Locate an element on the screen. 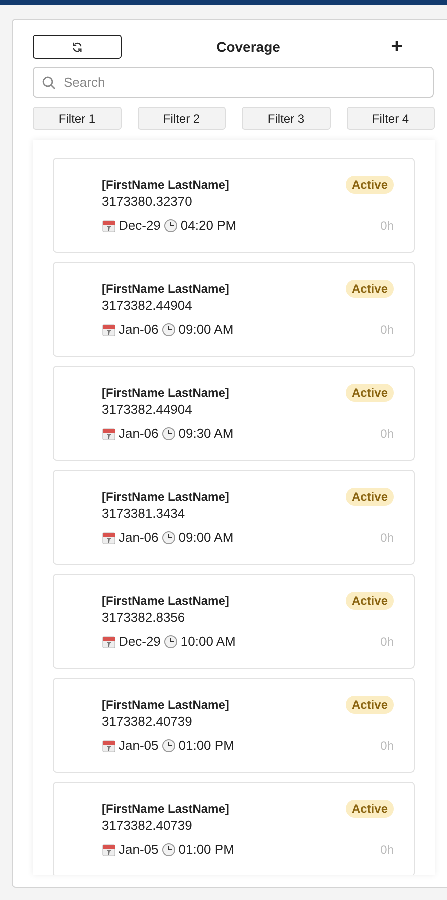 The image size is (447, 900). filter-button: Filter 4 is located at coordinates (390, 118).